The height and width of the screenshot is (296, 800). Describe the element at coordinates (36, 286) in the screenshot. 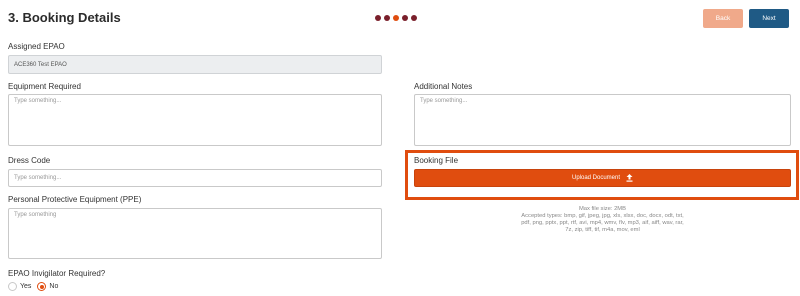

I see `invigilator-radio-group: Yes No` at that location.